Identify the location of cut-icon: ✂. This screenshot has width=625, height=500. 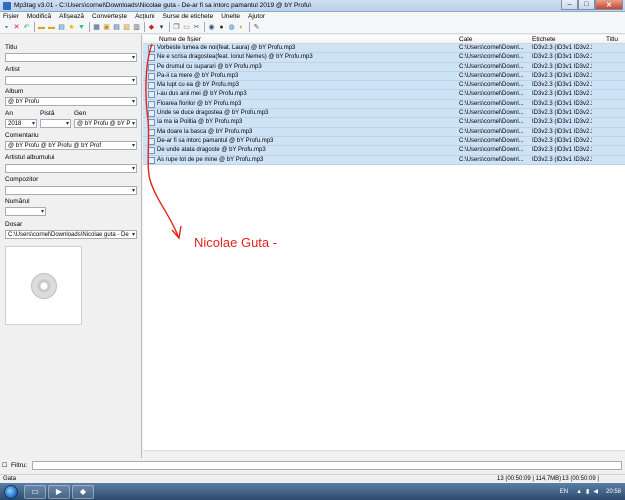
(196, 27).